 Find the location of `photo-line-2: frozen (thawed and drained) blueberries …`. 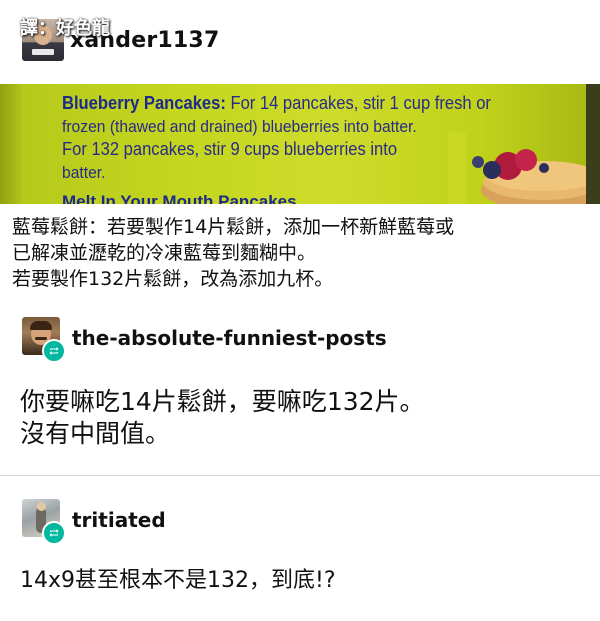

photo-line-2: frozen (thawed and drained) blueberries … is located at coordinates (239, 126).